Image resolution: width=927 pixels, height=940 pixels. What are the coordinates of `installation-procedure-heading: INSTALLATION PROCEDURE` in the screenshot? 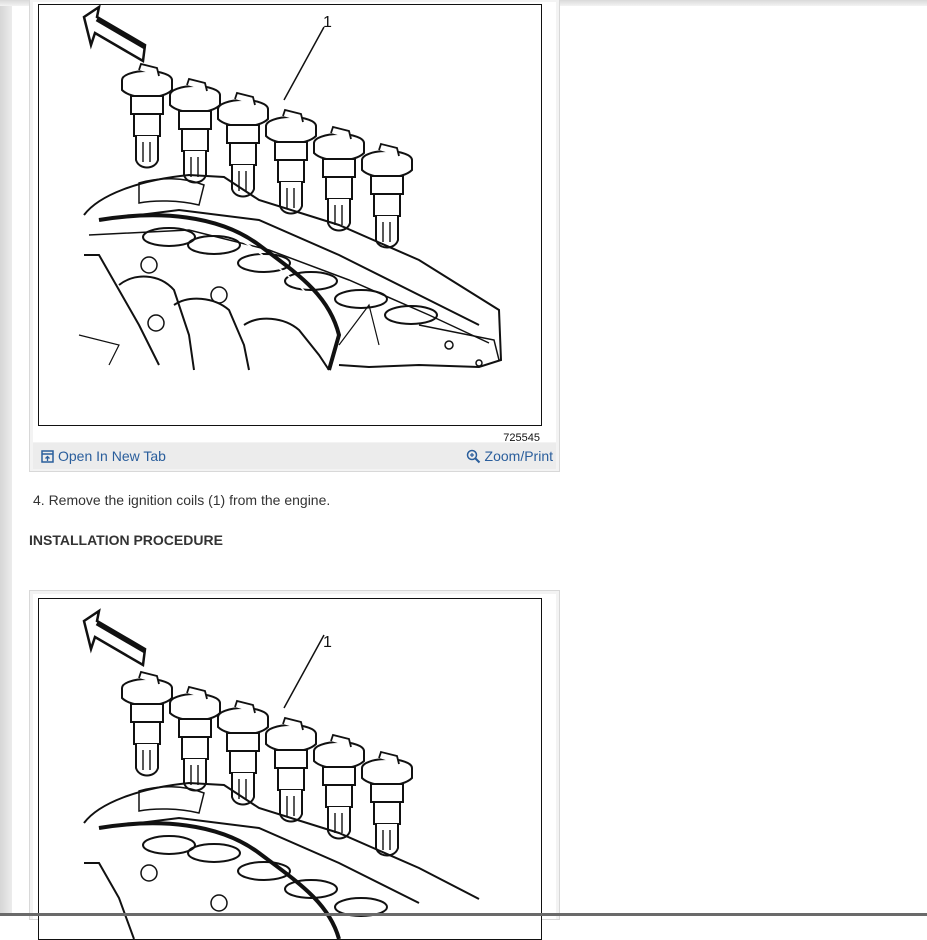 It's located at (126, 540).